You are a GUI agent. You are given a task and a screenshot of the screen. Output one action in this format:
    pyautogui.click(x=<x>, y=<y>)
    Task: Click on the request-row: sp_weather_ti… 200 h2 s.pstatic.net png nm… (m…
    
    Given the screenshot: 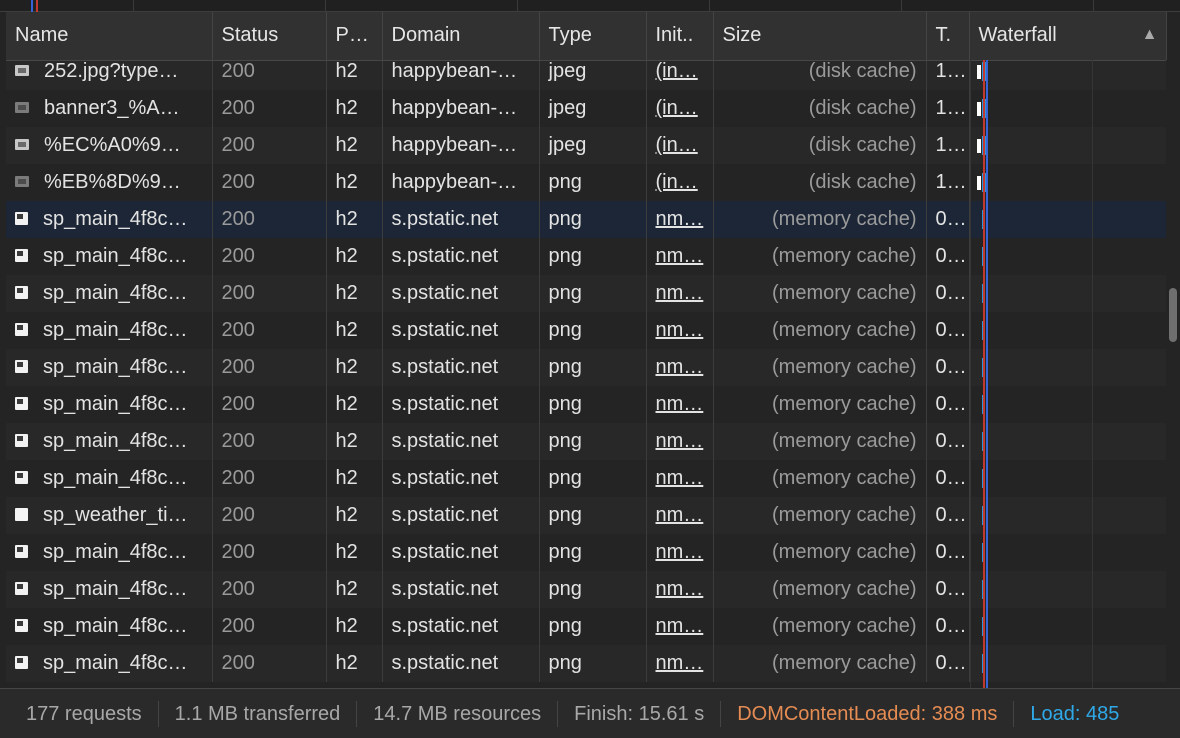 What is the action you would take?
    pyautogui.click(x=586, y=515)
    